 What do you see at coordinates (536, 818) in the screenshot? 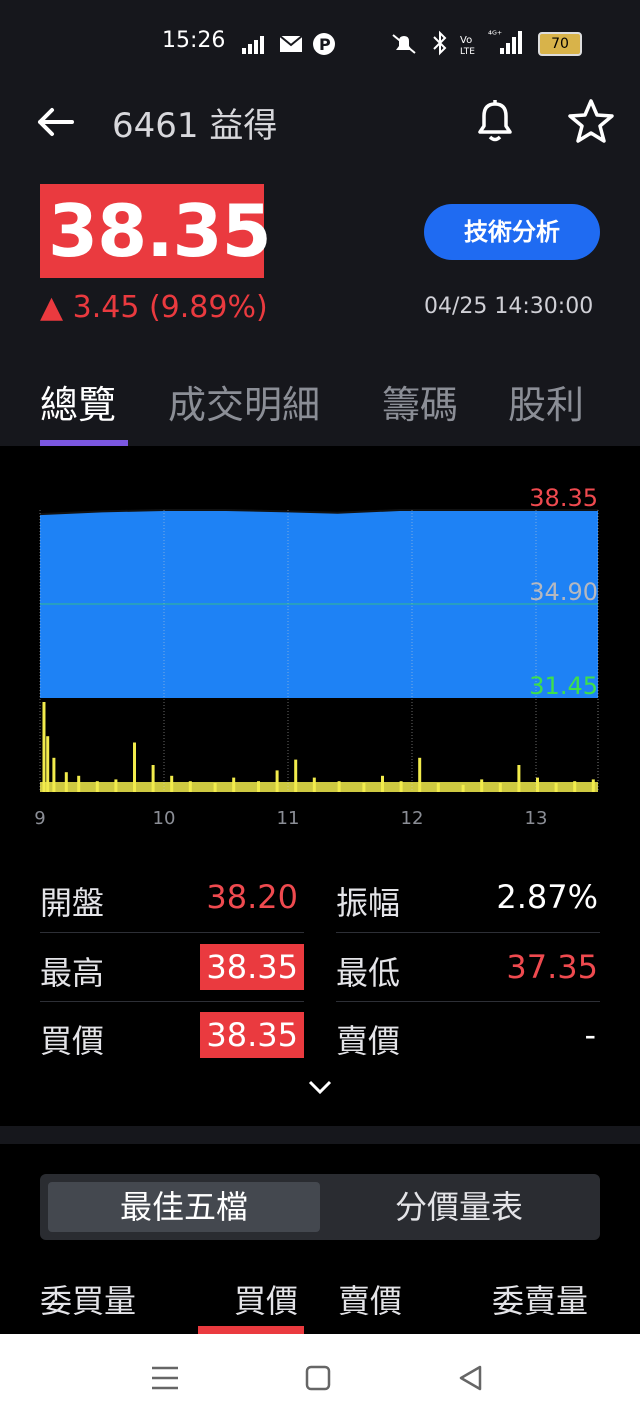
I see `x-tick-label: 13` at bounding box center [536, 818].